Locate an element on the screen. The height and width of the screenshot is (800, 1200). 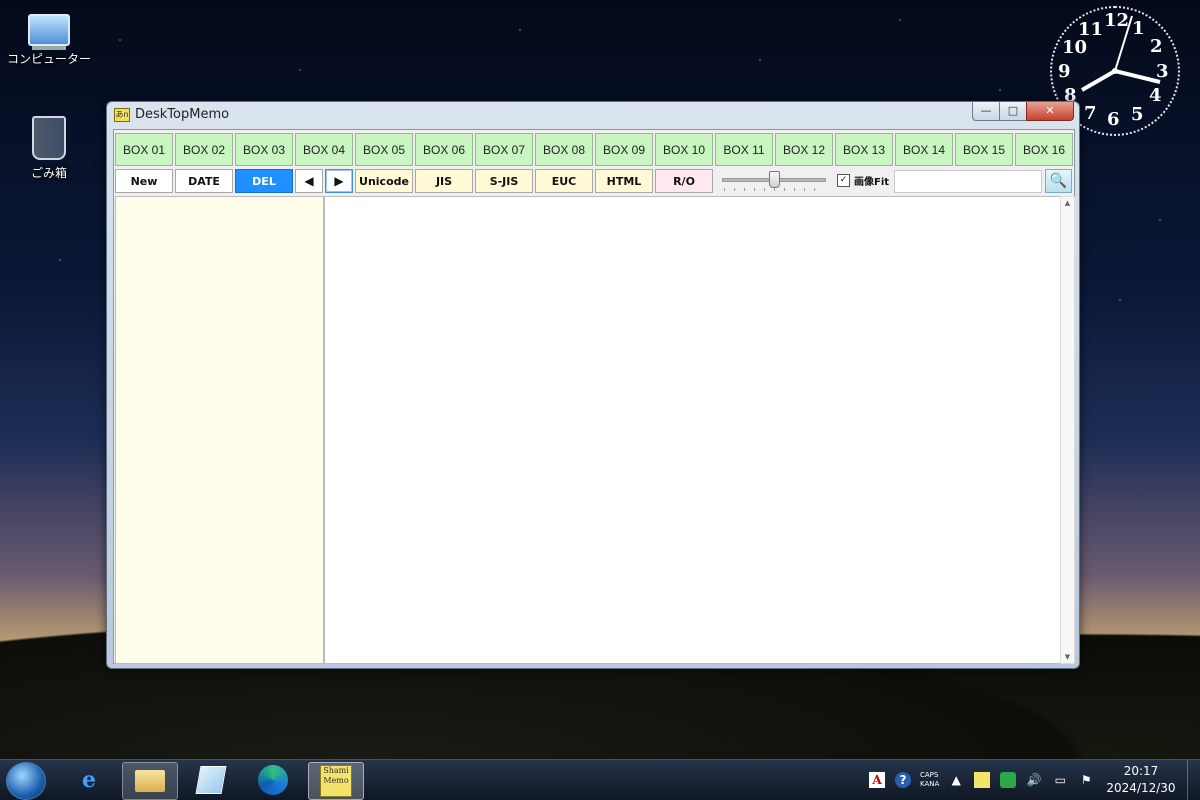
jis-button: JIS is located at coordinates (444, 181).